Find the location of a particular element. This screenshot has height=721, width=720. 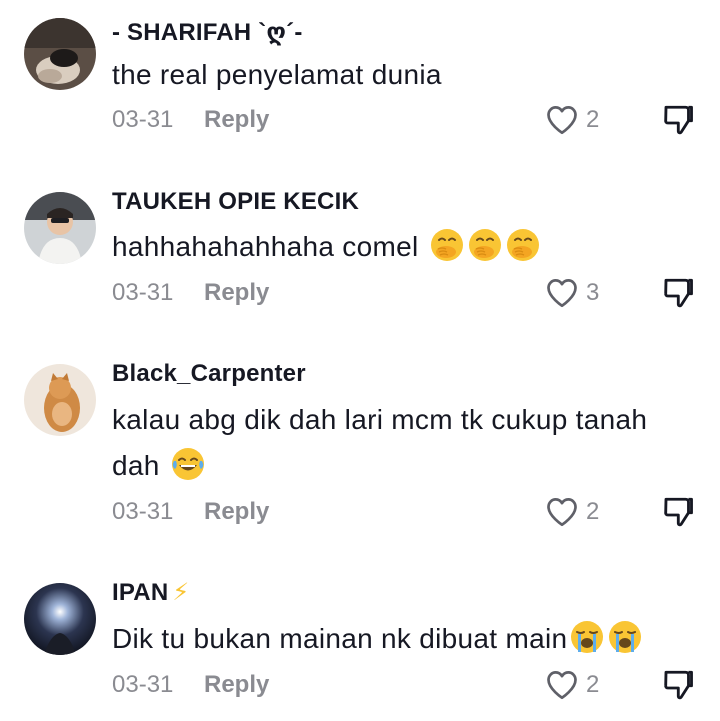

comment-username: IPAN ⚡ is located at coordinates (150, 592).